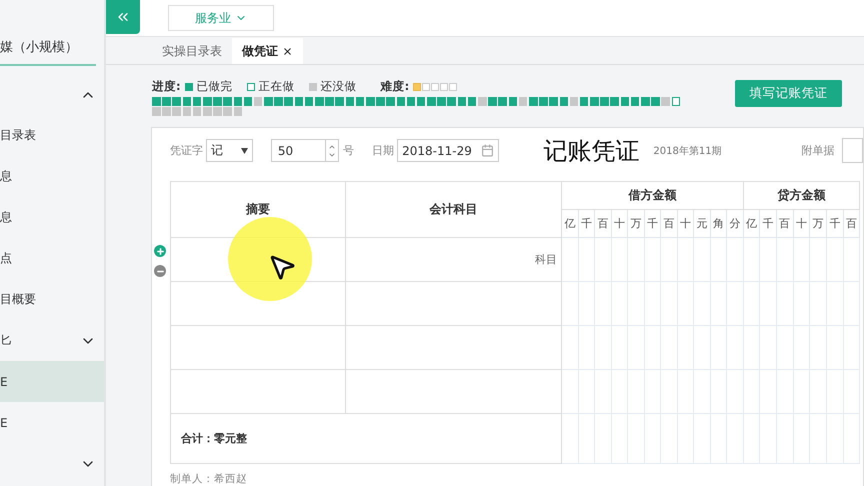 The width and height of the screenshot is (864, 486). Describe the element at coordinates (702, 224) in the screenshot. I see `digit-header: 元` at that location.